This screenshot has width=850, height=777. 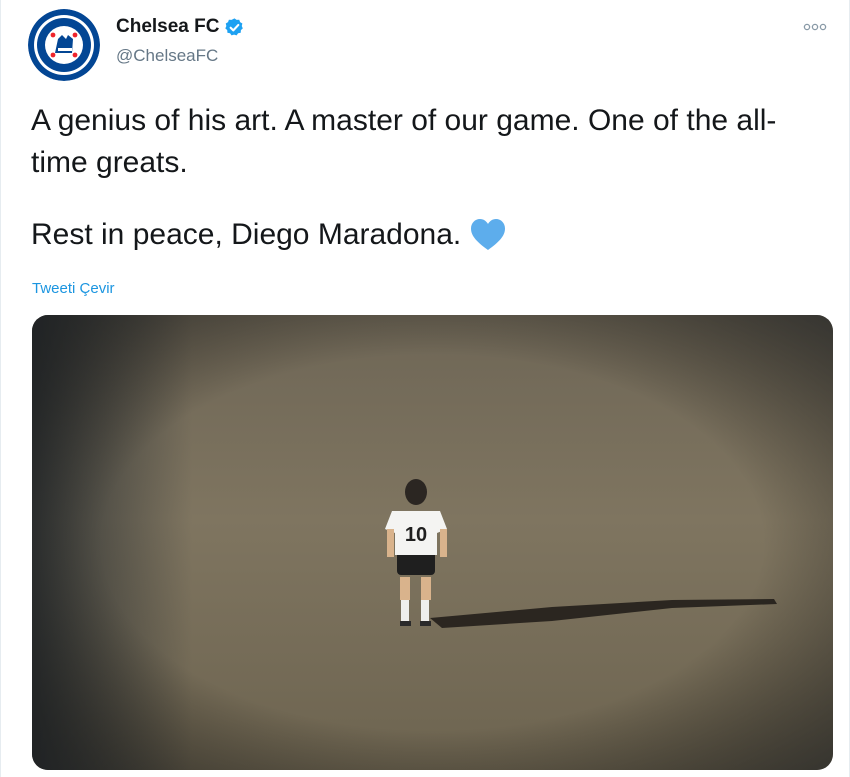 What do you see at coordinates (416, 535) in the screenshot?
I see `player-number: 10` at bounding box center [416, 535].